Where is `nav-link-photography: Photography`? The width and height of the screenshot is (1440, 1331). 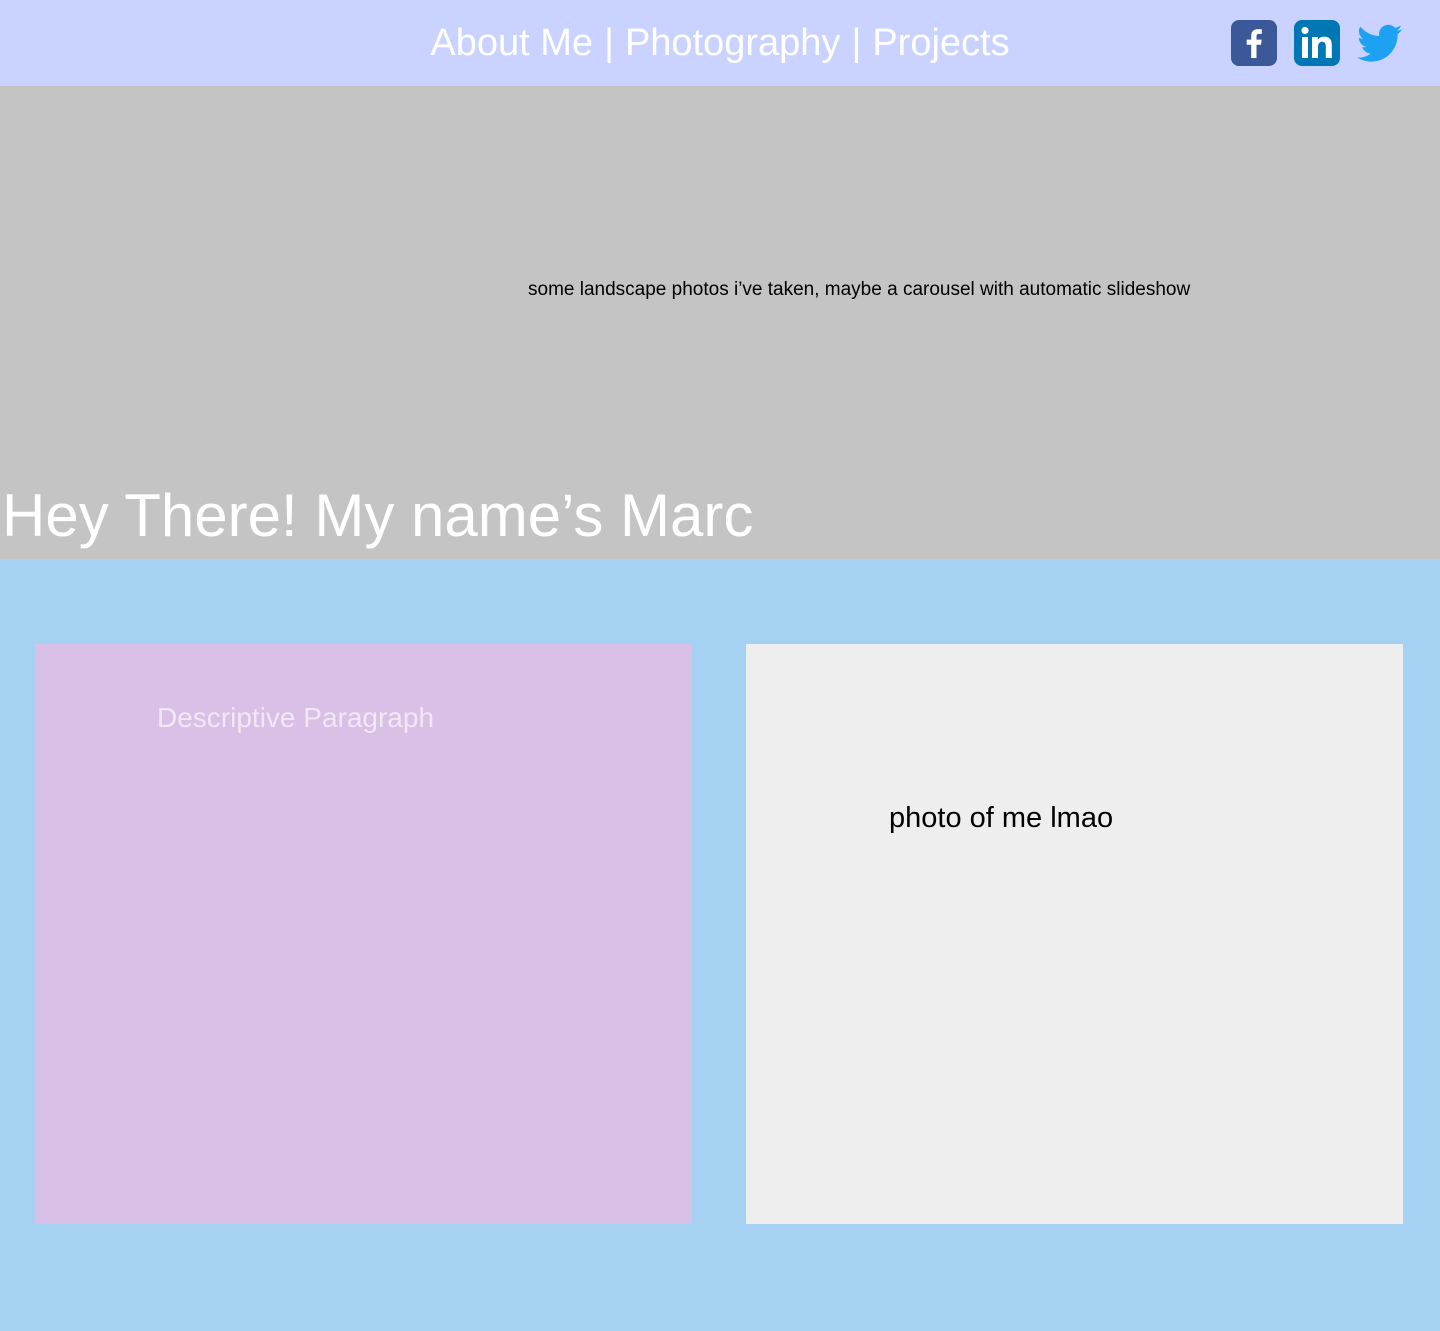 nav-link-photography: Photography is located at coordinates (733, 43).